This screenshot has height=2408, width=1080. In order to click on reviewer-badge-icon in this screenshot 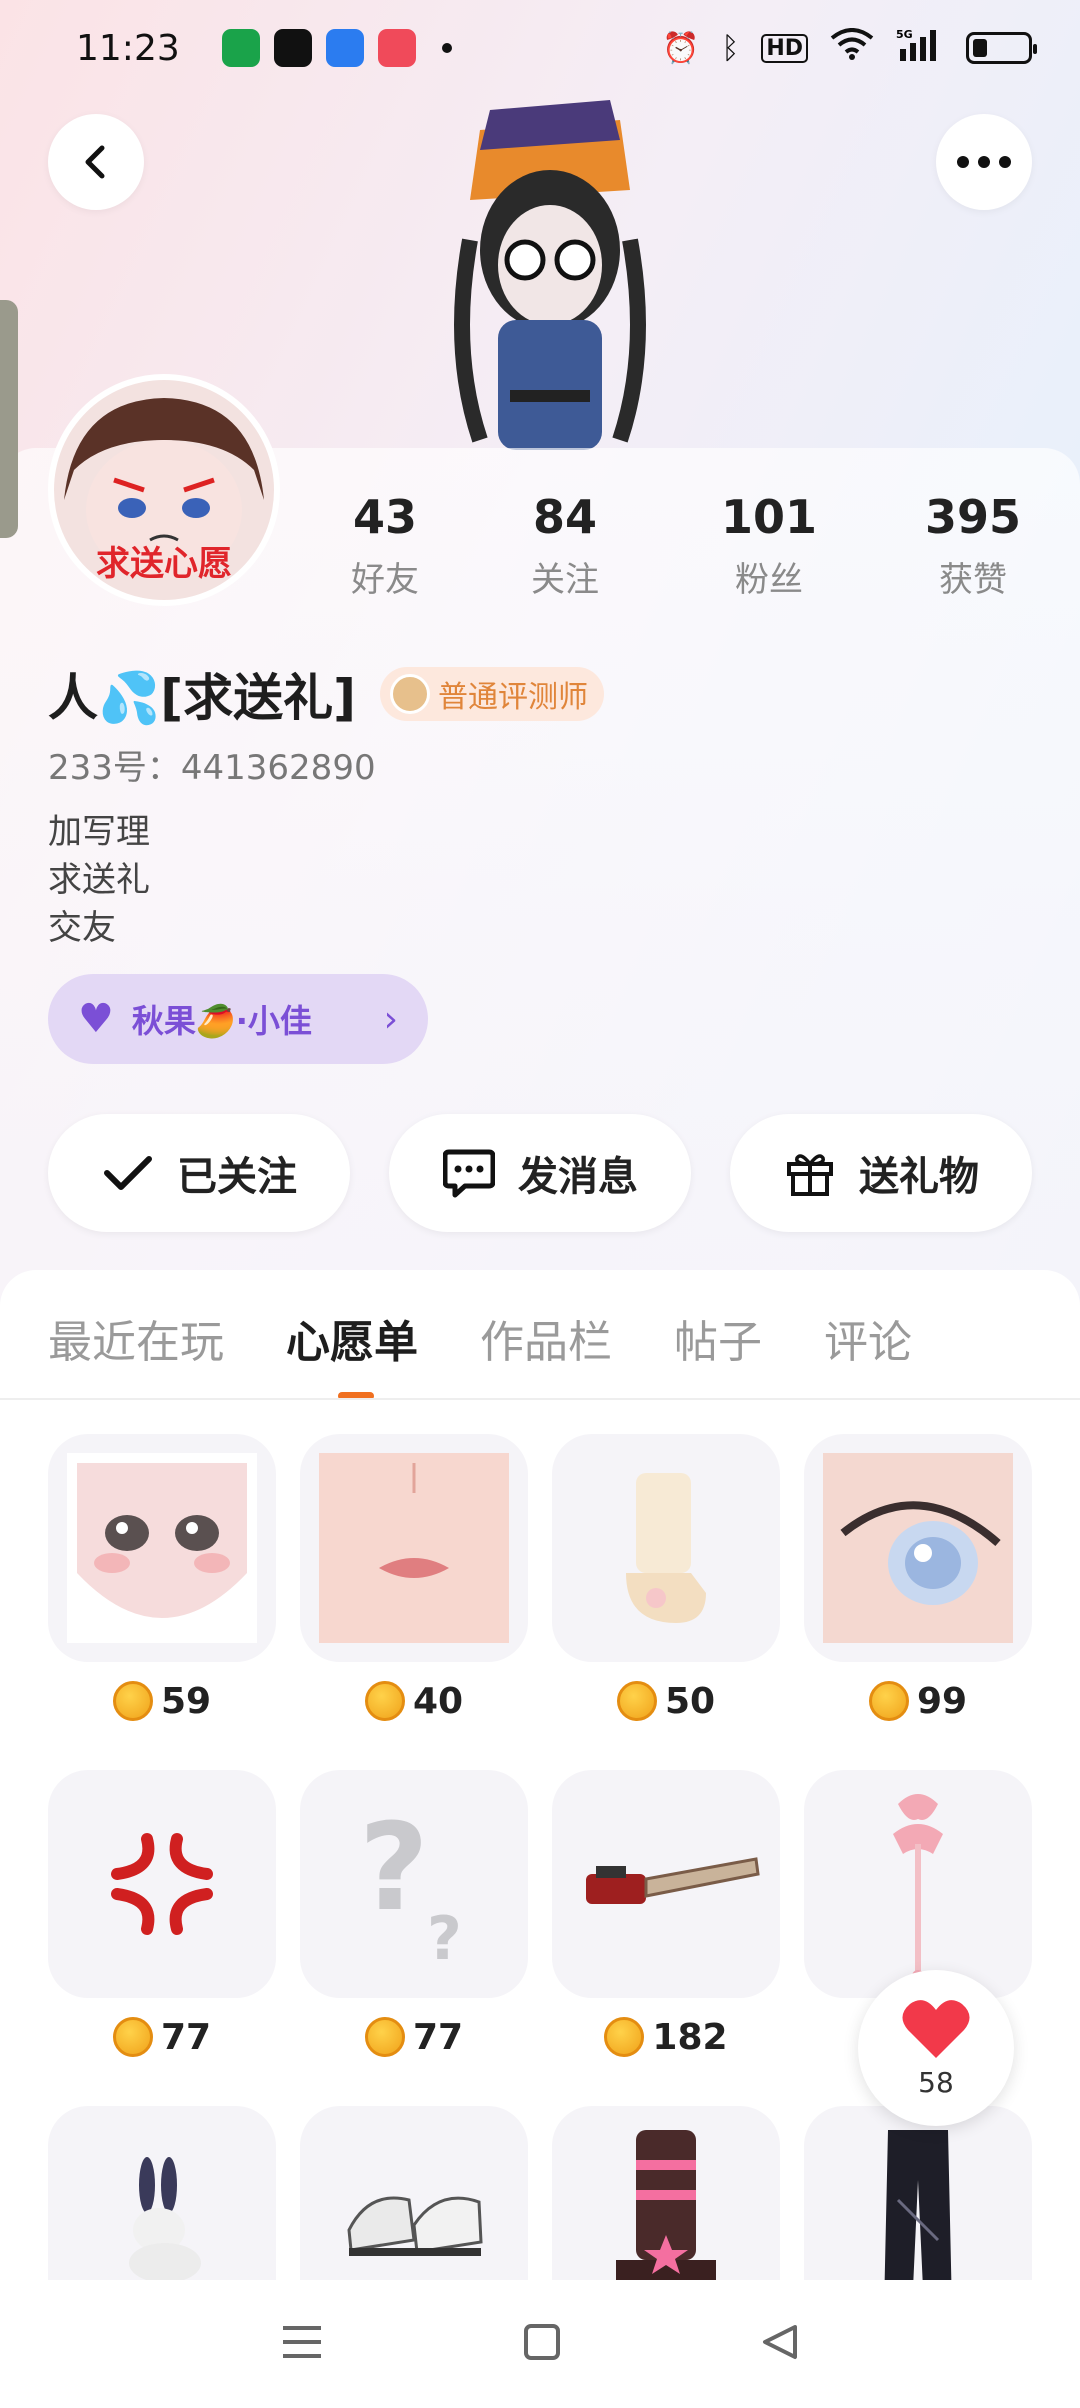, I will do `click(409, 694)`.